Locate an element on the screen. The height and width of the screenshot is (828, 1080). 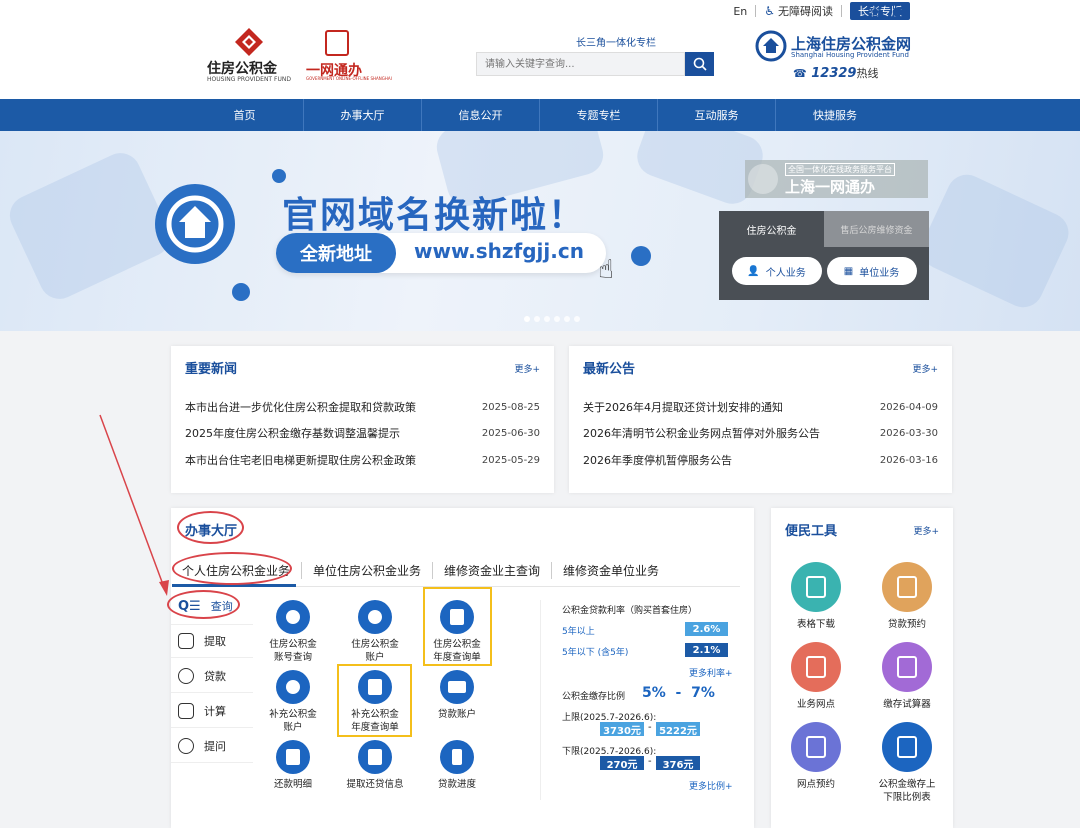
person-icon: 👤 is located at coordinates (753, 271).